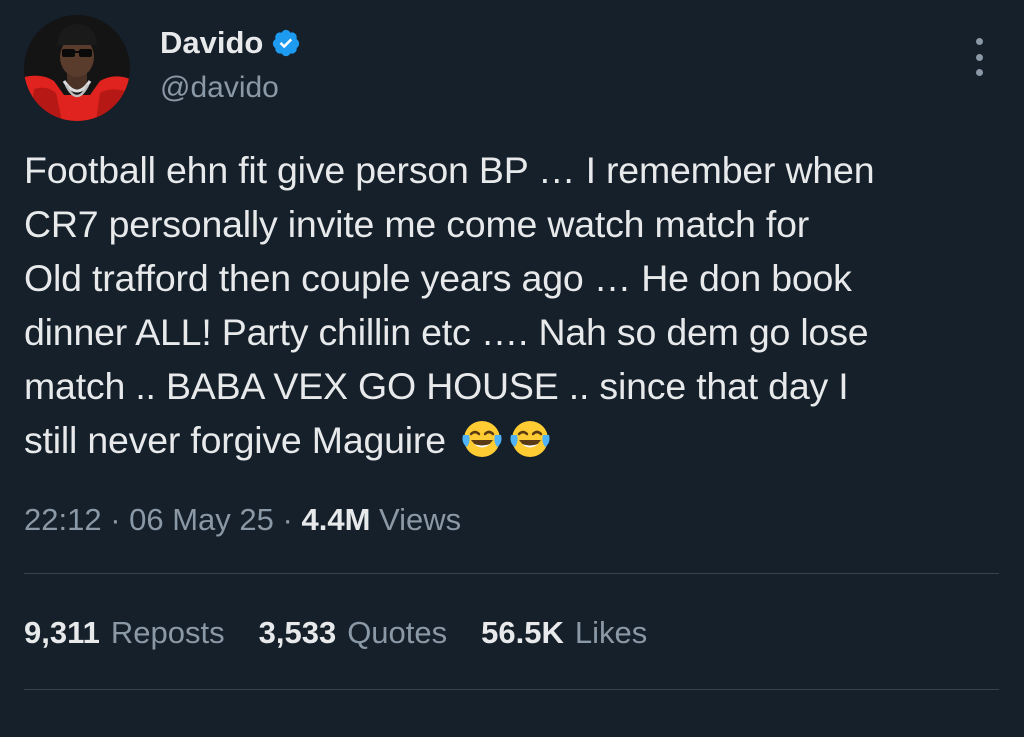  What do you see at coordinates (211, 43) in the screenshot?
I see `display-name: Davido` at bounding box center [211, 43].